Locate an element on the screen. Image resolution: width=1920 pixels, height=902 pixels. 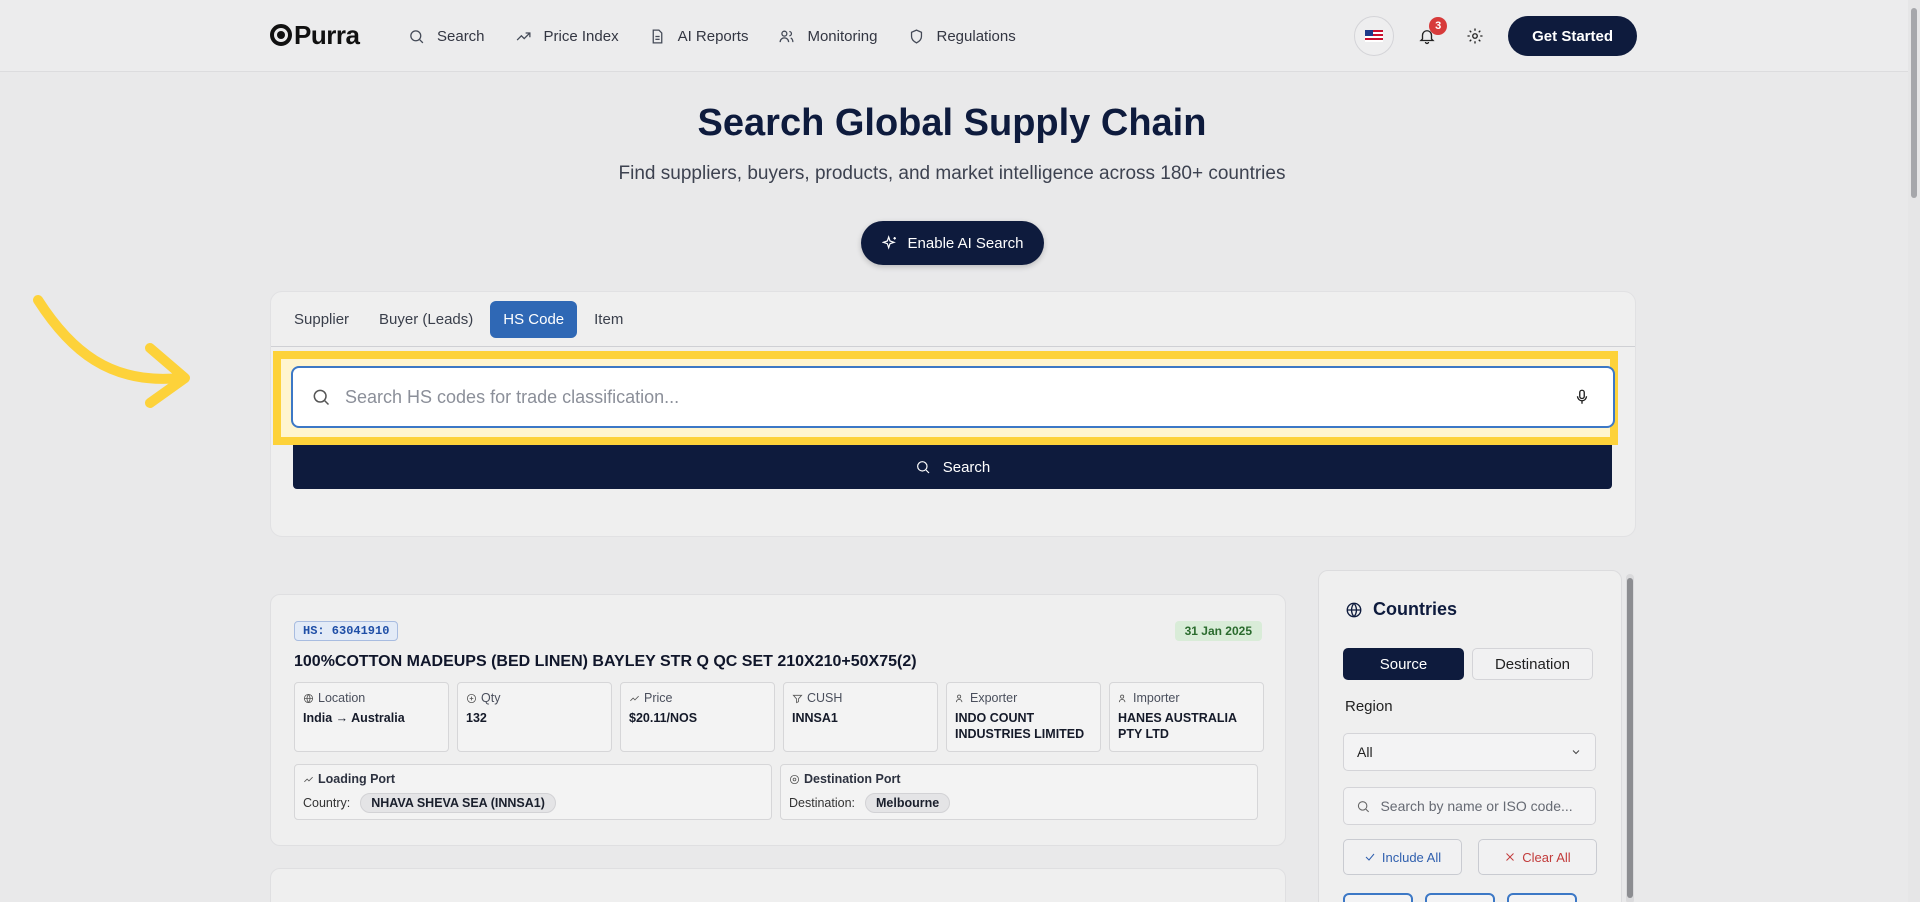
tab-supplier: Supplier is located at coordinates (321, 319).